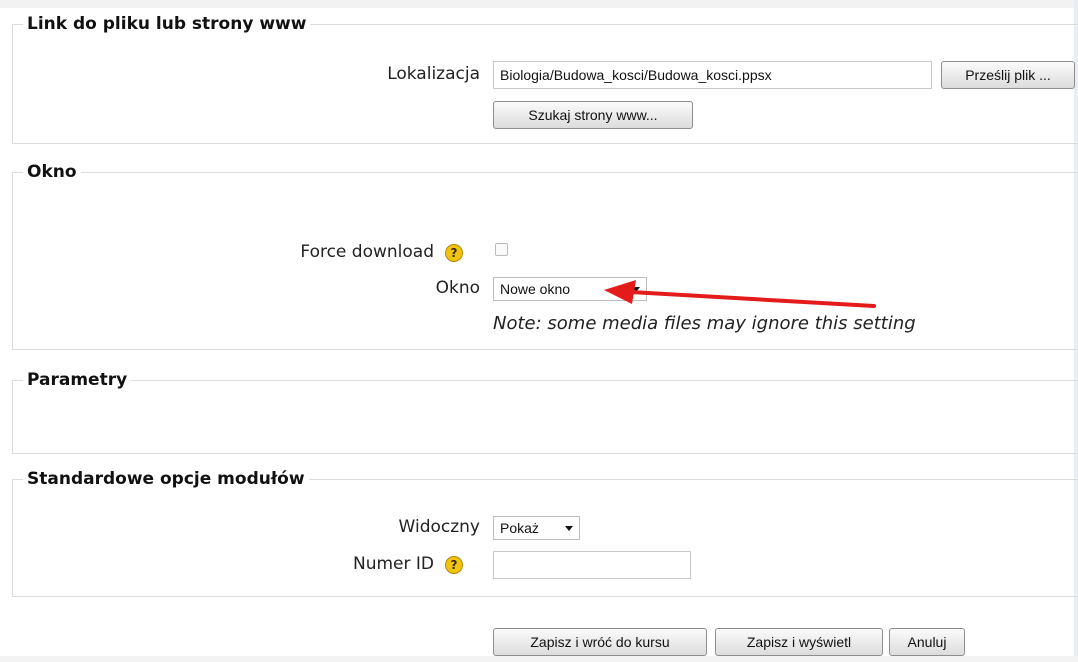  What do you see at coordinates (752, 299) in the screenshot?
I see `annotation-arrow-shaft` at bounding box center [752, 299].